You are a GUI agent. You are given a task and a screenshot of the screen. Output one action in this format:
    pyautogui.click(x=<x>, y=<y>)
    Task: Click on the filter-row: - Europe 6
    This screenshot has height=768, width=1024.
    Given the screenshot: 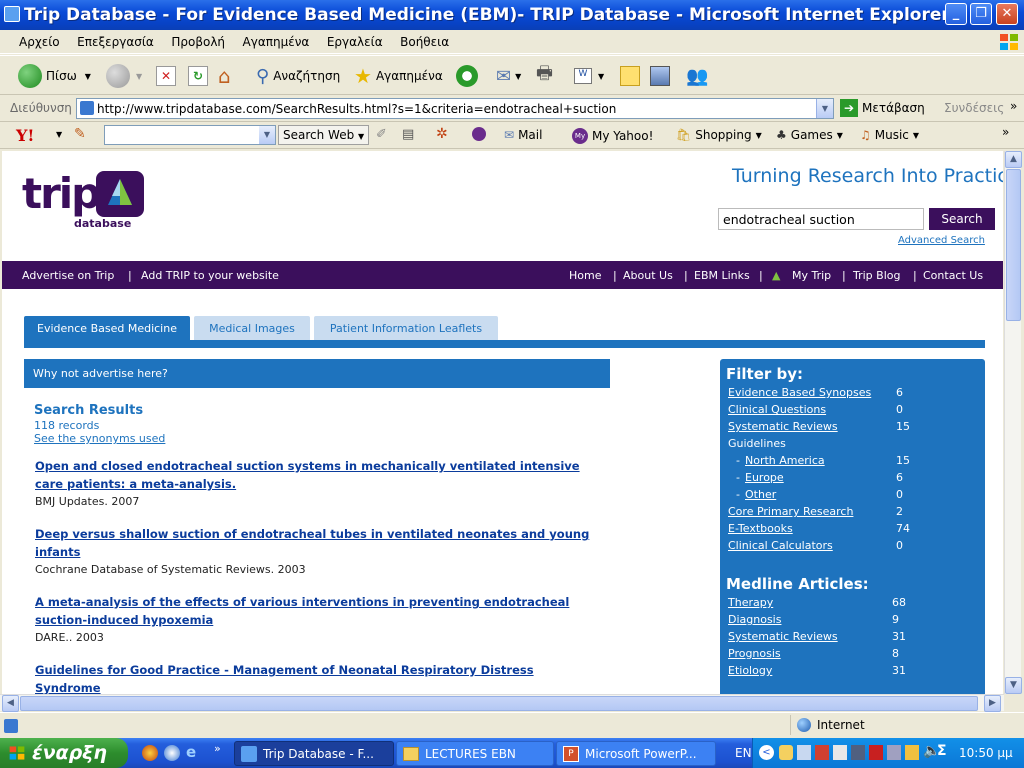 What is the action you would take?
    pyautogui.click(x=853, y=479)
    